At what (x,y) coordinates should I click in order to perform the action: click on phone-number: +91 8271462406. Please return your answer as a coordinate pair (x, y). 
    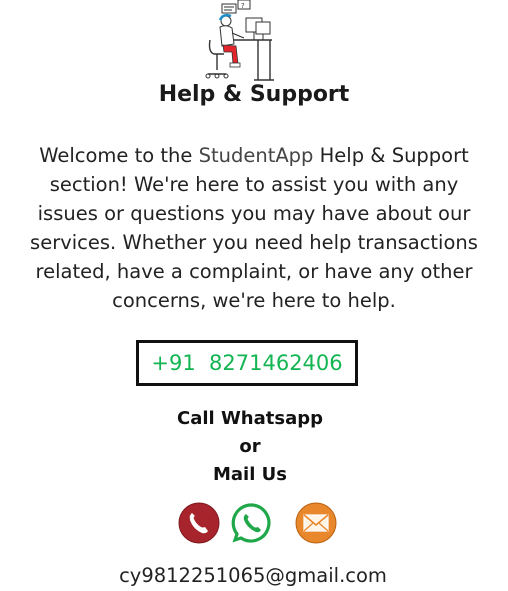
    Looking at the image, I should click on (247, 363).